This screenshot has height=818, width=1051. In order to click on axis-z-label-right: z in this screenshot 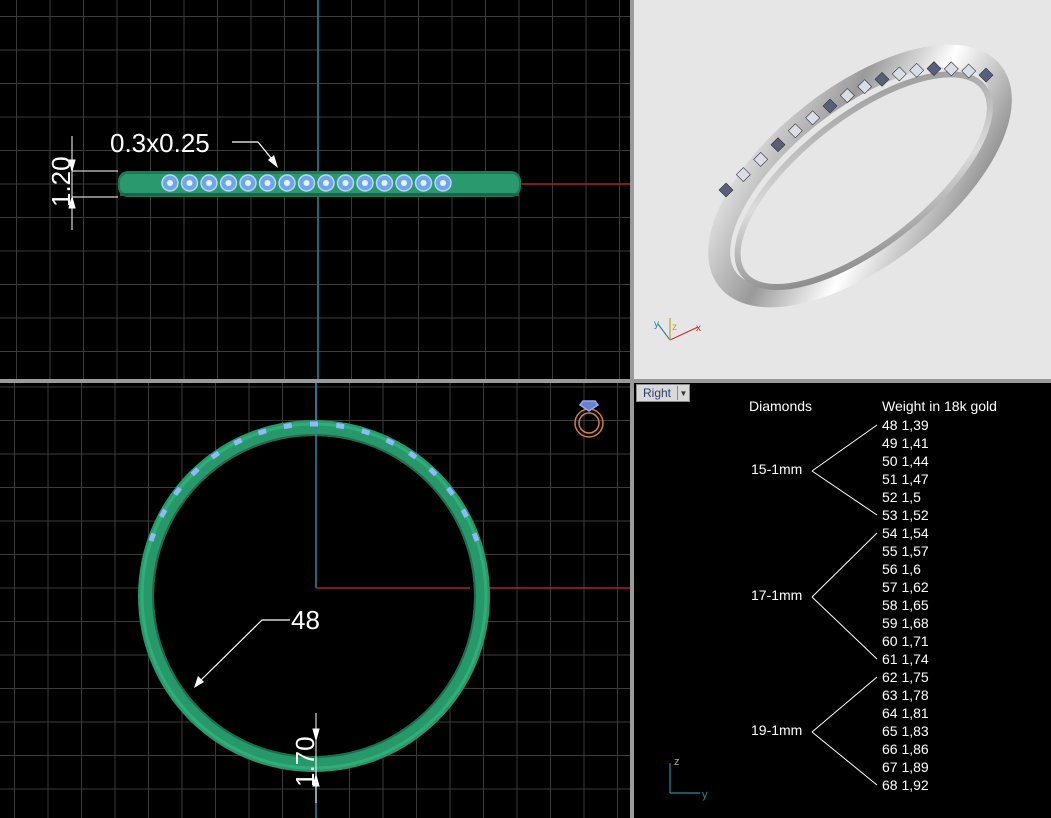, I will do `click(677, 762)`.